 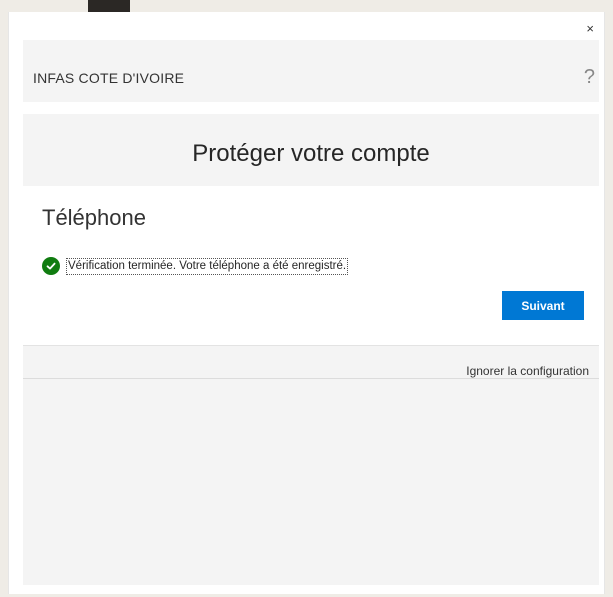 I want to click on skip-setup-link: Ignorer la configuration, so click(x=527, y=371).